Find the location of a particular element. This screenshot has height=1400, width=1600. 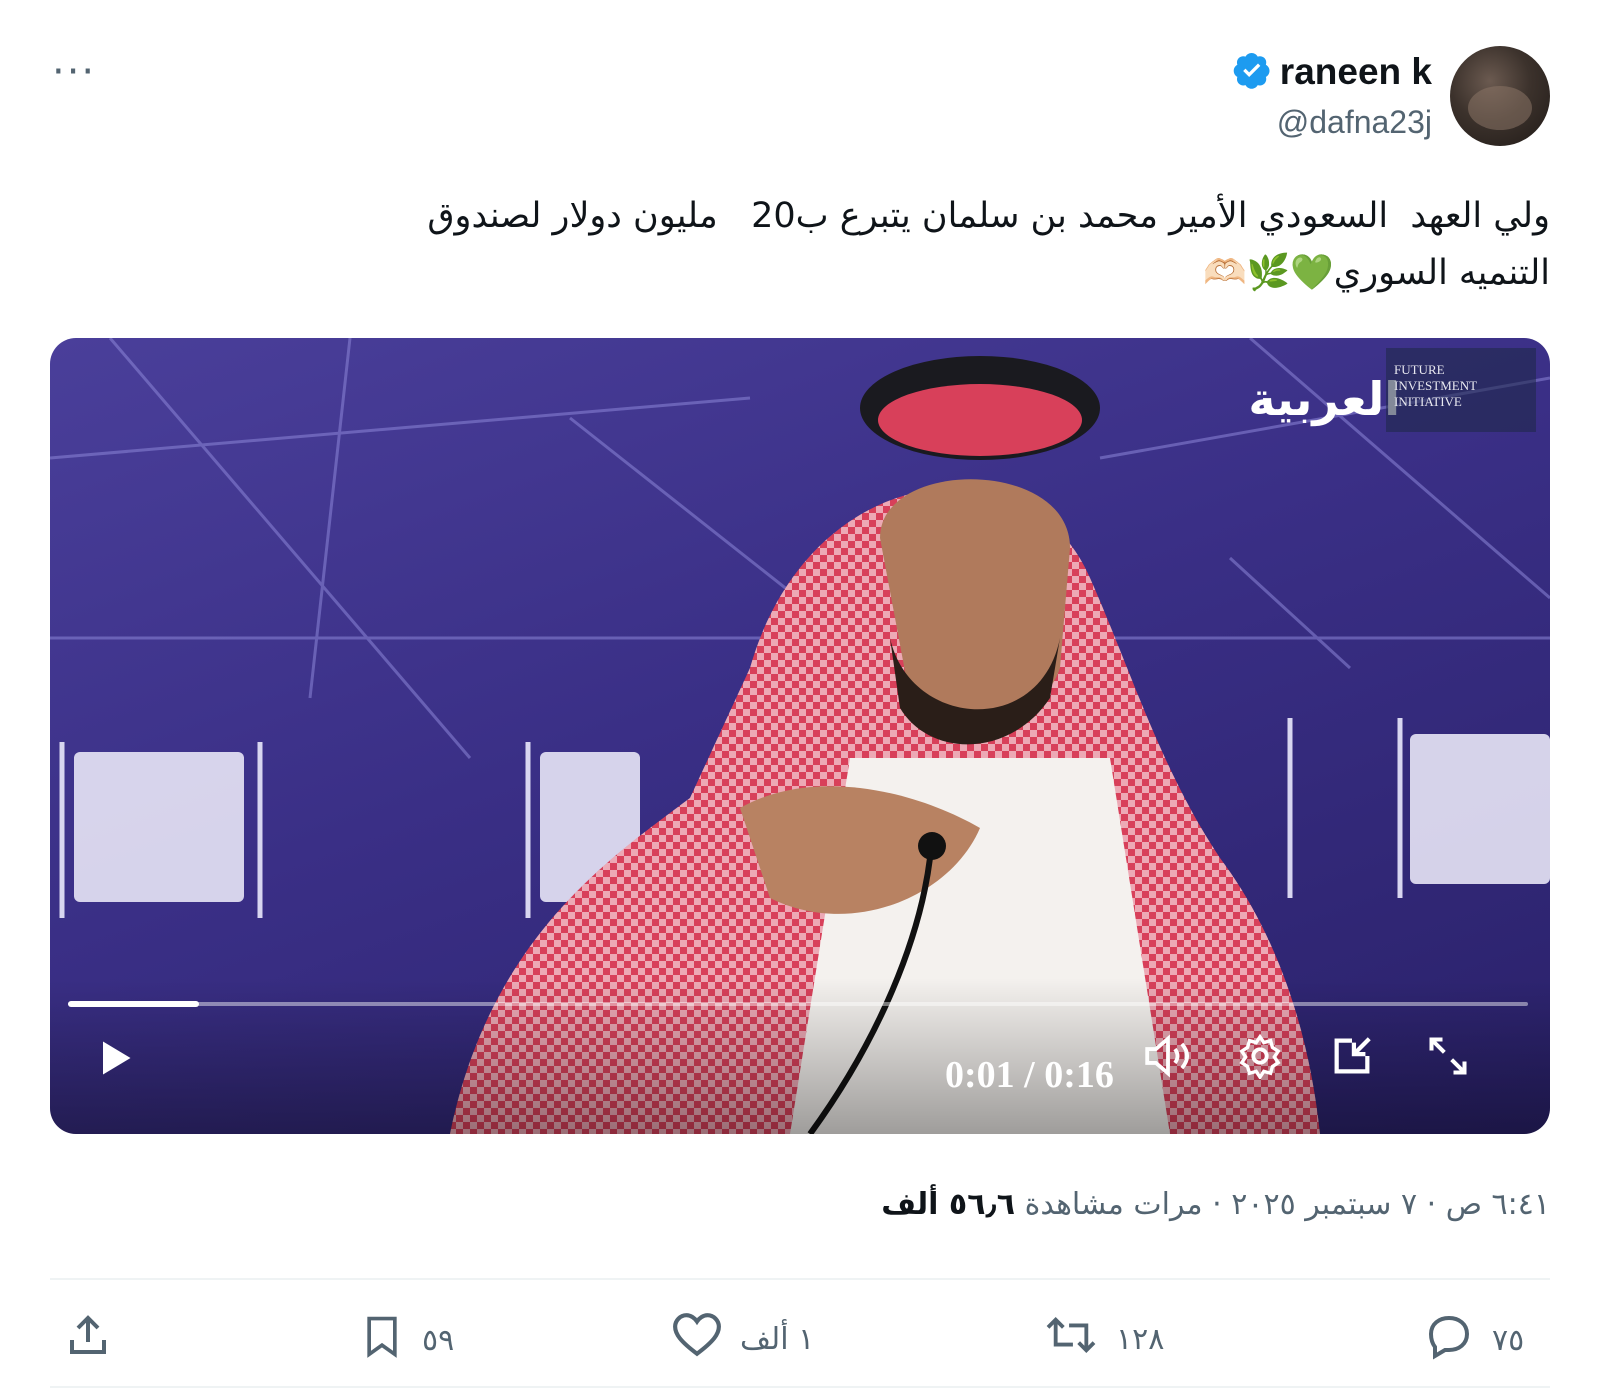

picture-in-picture-icon is located at coordinates (1352, 1056).